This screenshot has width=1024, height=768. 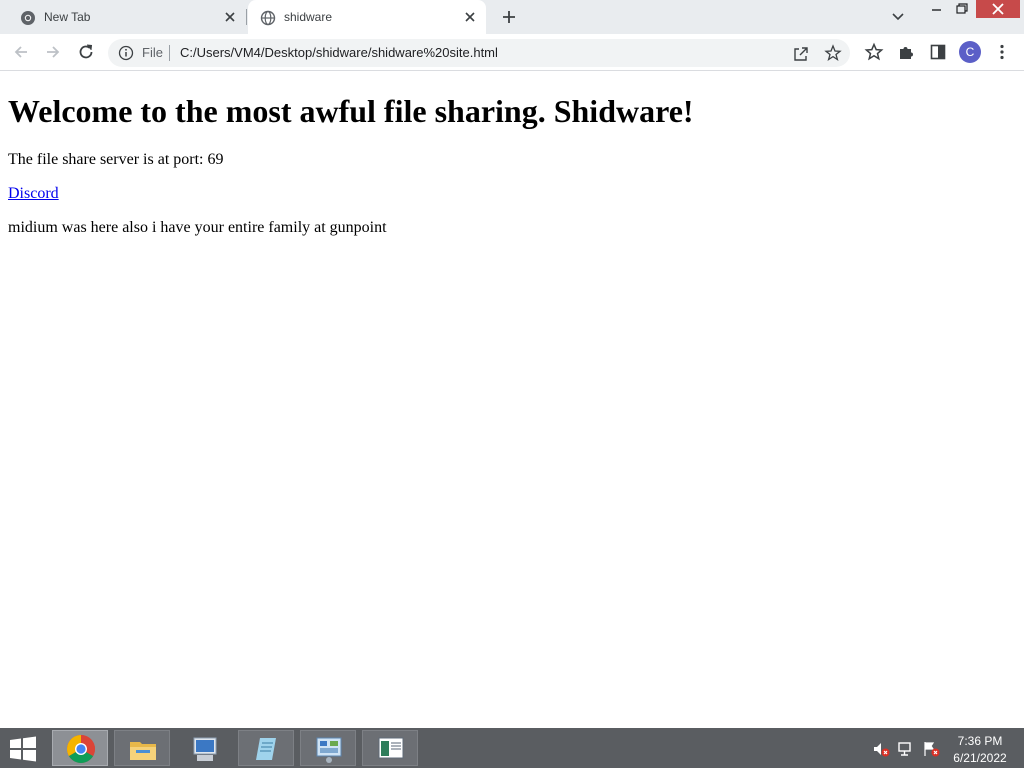 I want to click on tab-divider, so click(x=246, y=17).